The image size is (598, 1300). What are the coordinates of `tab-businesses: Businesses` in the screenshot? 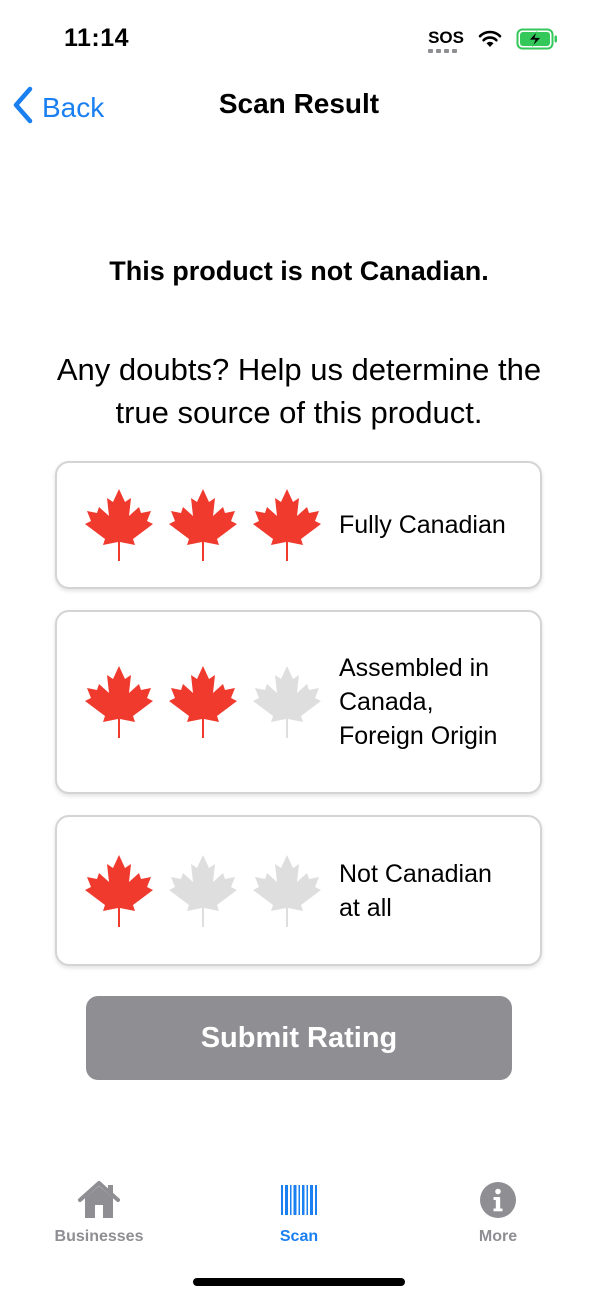 It's located at (99, 1213).